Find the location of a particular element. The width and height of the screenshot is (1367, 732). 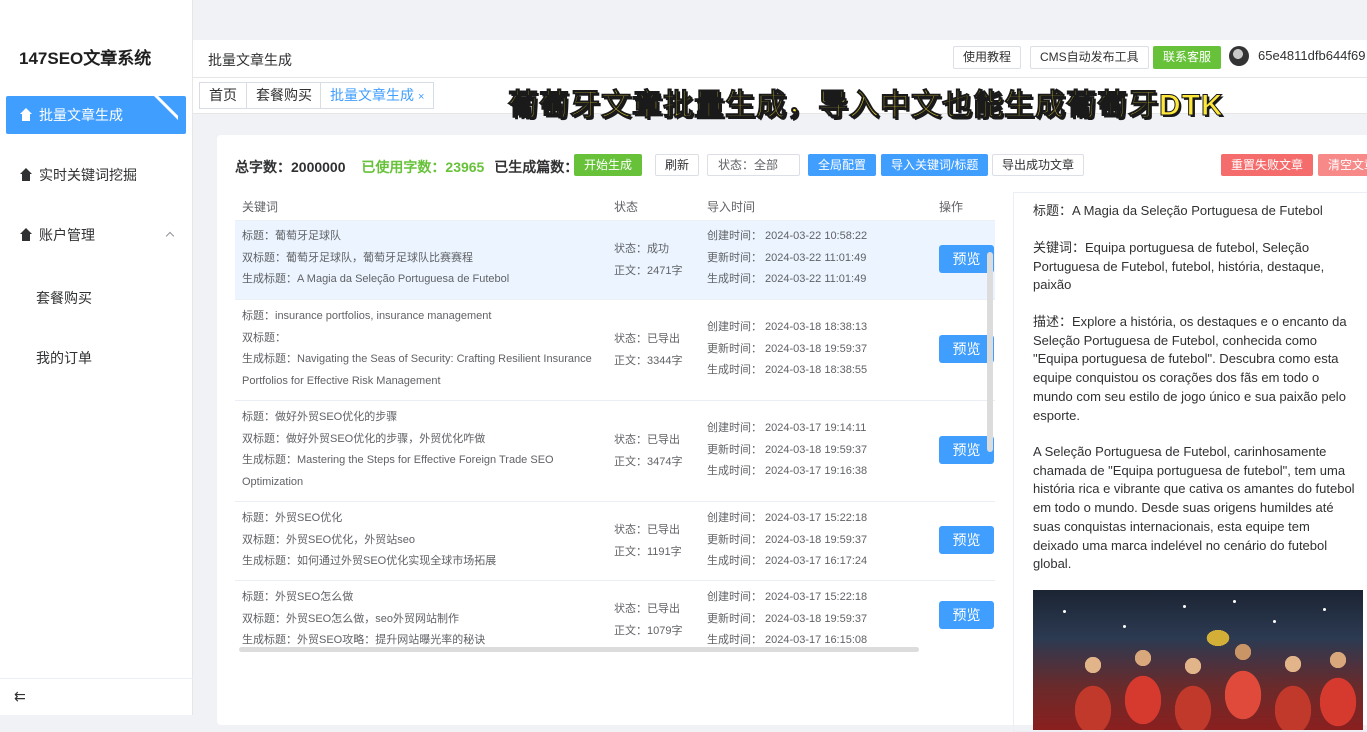

generated-label: 生成时间： is located at coordinates (734, 279).